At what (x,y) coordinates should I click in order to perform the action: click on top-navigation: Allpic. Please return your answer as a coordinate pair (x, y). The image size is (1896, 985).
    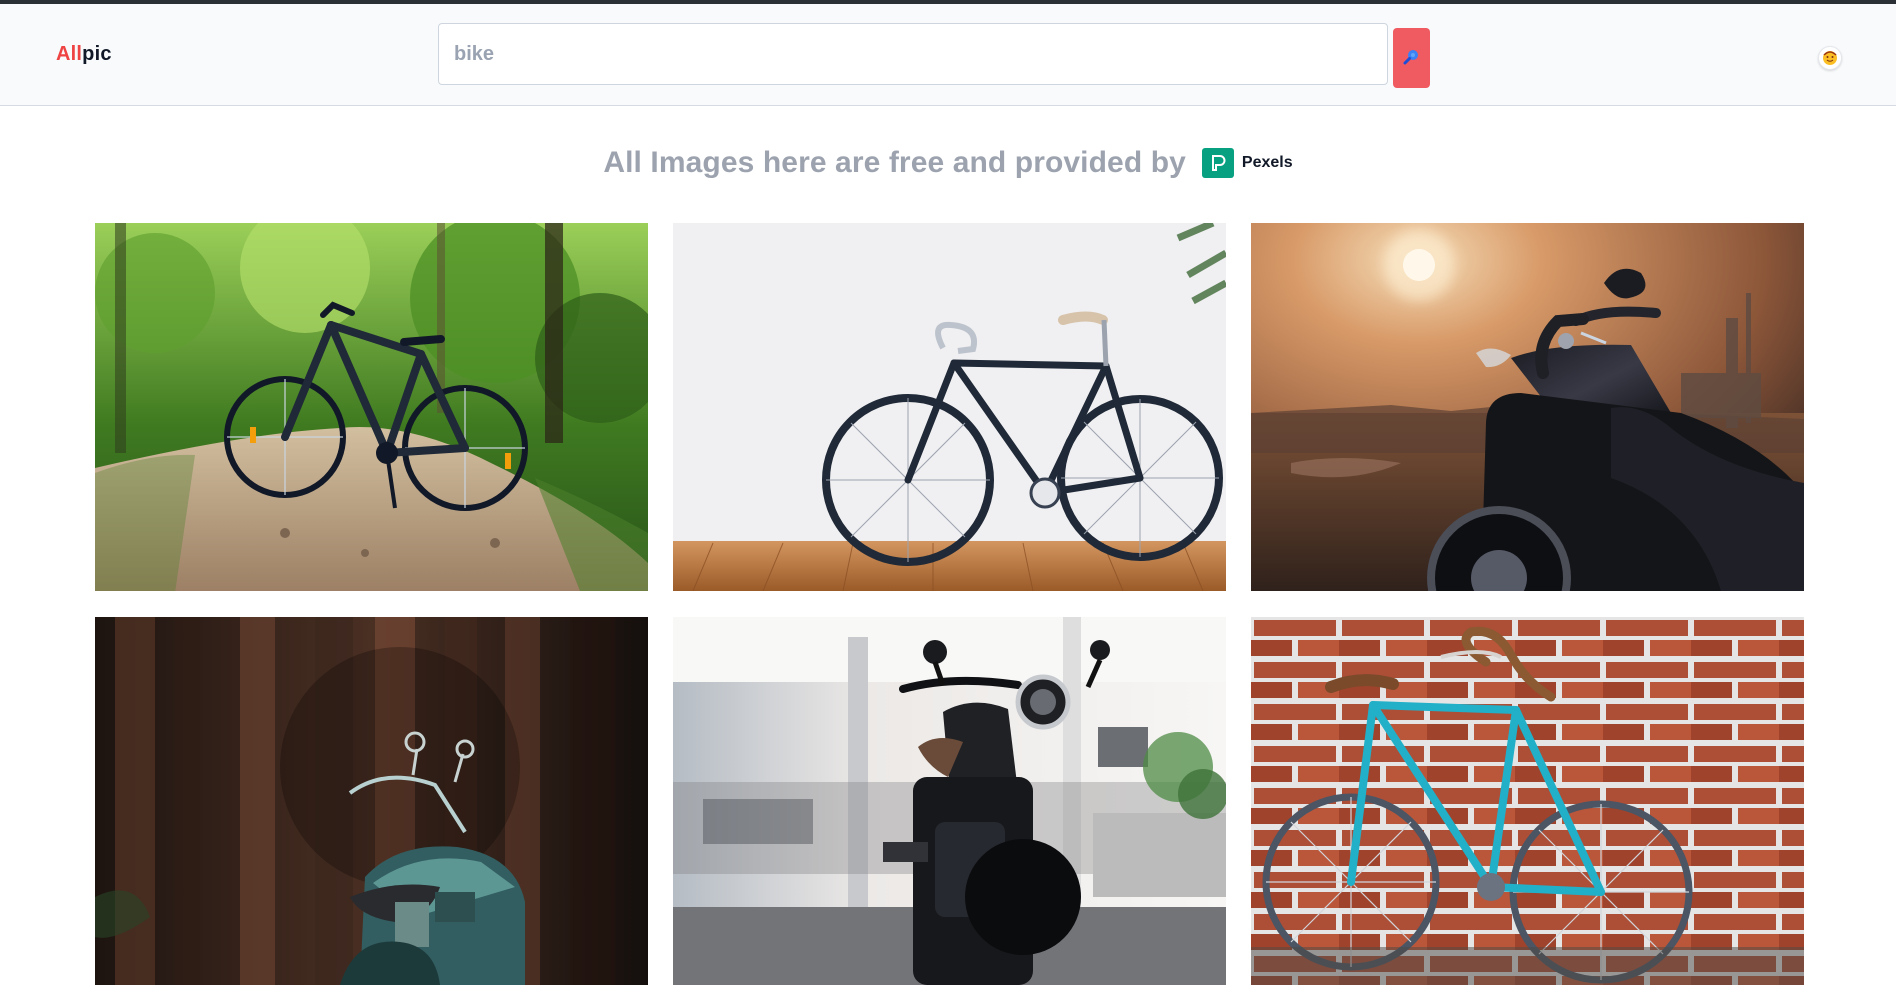
    Looking at the image, I should click on (948, 55).